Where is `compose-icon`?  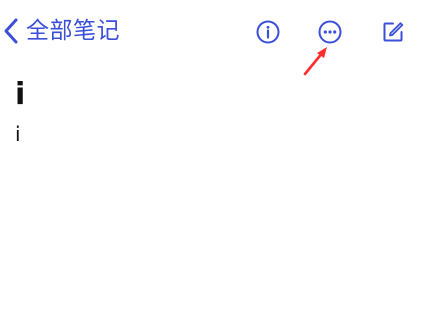
compose-icon is located at coordinates (393, 32).